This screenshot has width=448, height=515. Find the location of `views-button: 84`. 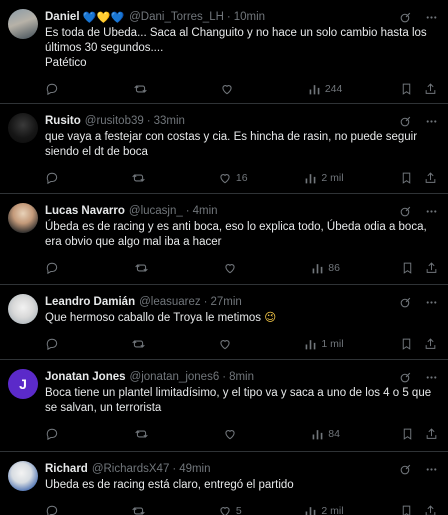

views-button: 84 is located at coordinates (326, 434).